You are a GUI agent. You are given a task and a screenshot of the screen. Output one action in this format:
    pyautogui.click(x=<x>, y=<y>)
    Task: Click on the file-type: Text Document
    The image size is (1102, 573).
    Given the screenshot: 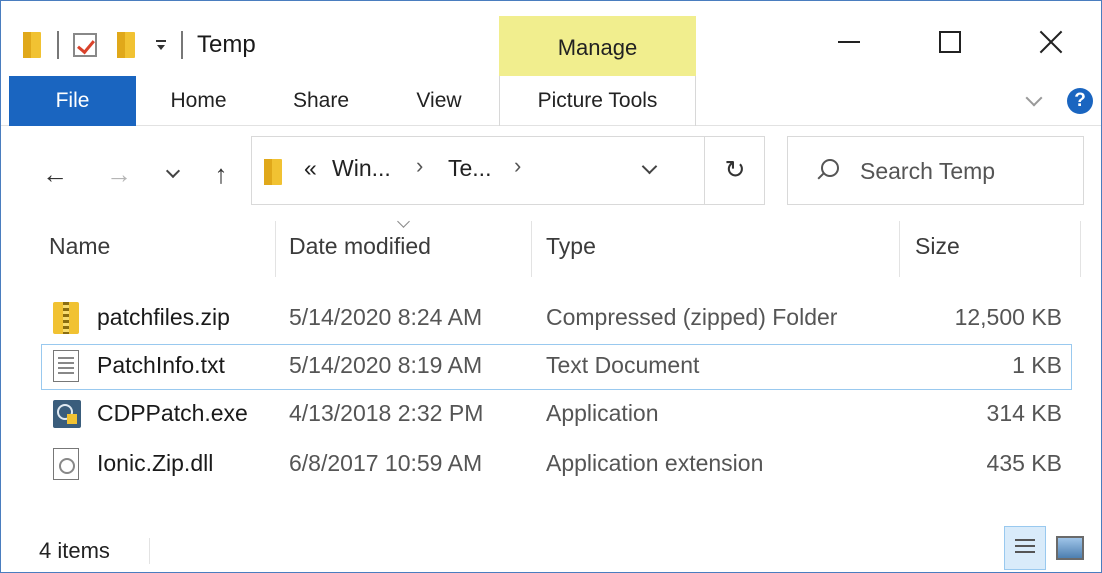 What is the action you would take?
    pyautogui.click(x=623, y=365)
    